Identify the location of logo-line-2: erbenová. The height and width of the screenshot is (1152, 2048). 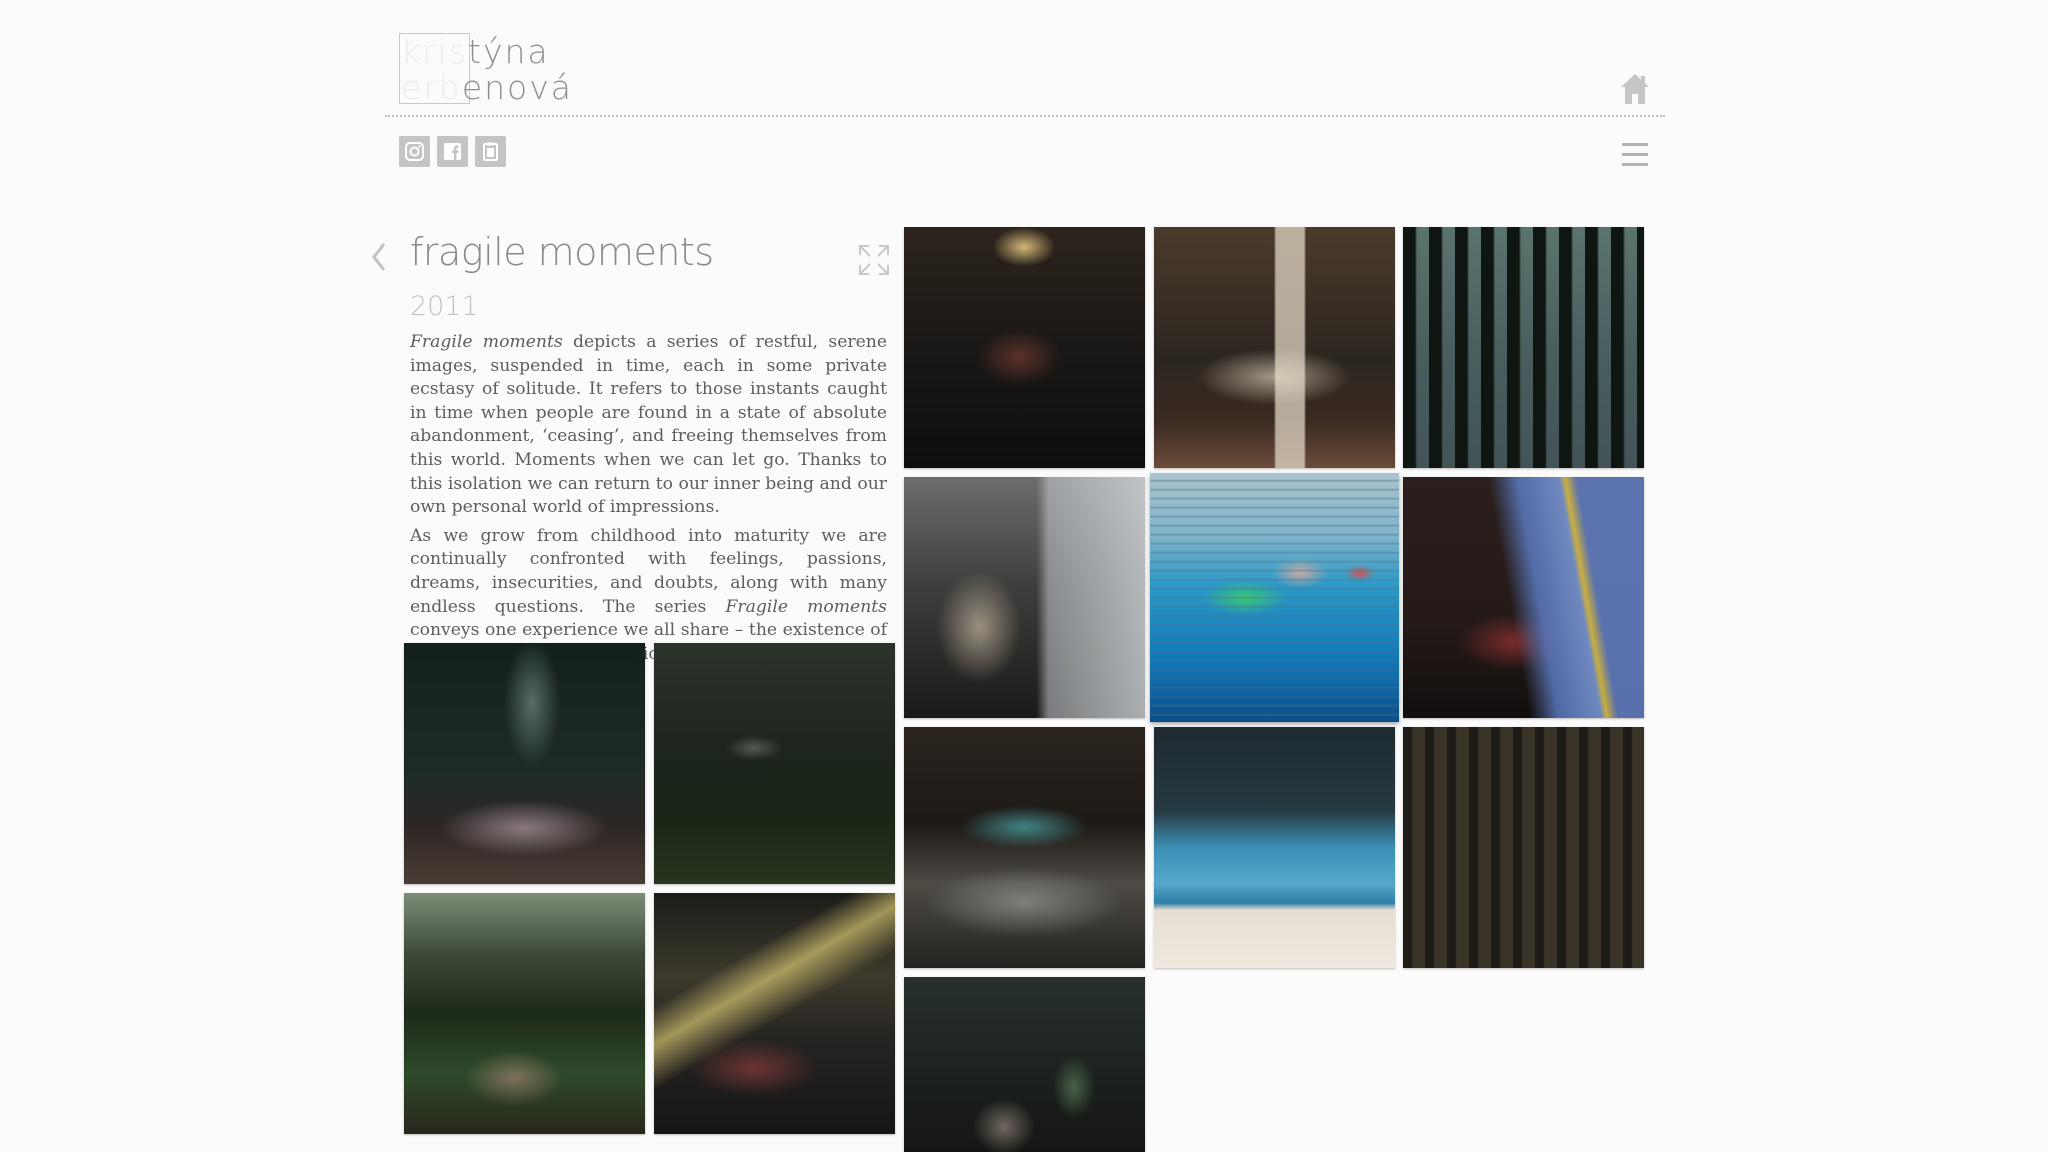
(487, 88).